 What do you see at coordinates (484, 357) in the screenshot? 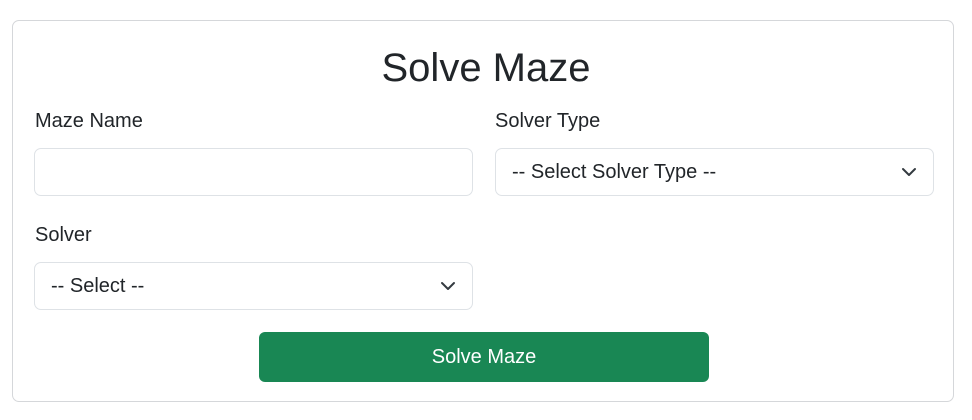
I see `solve-maze-button: Solve Maze` at bounding box center [484, 357].